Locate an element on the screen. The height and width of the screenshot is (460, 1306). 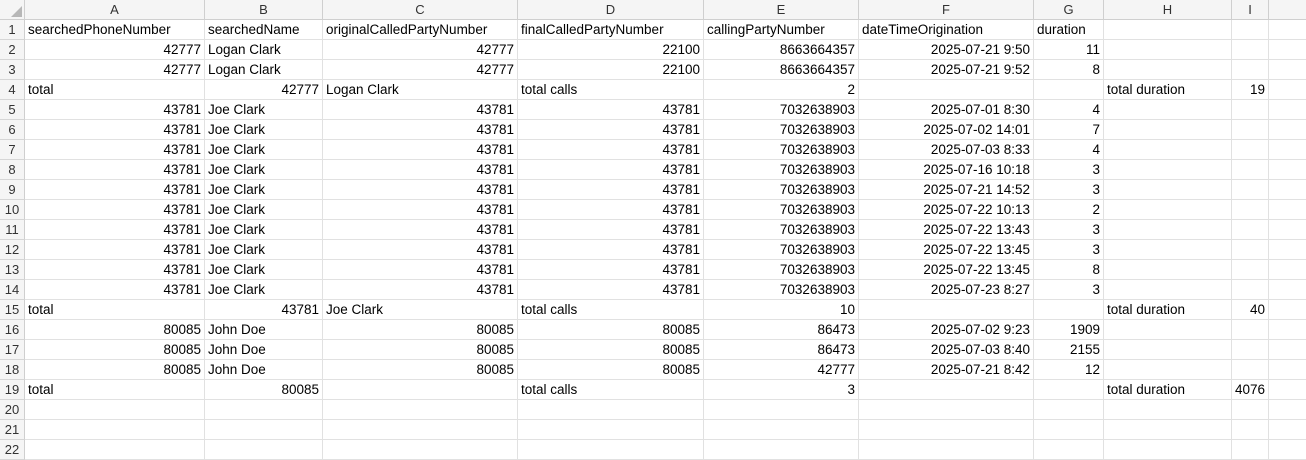
cell-g18: 12 is located at coordinates (1069, 370).